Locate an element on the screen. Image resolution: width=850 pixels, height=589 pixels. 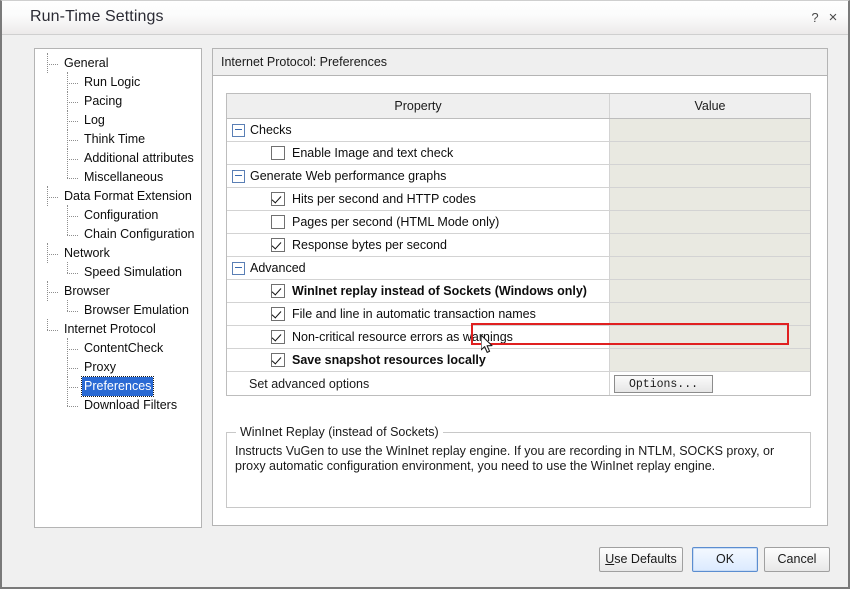
sidebar-item-browser: Browser is located at coordinates (118, 291).